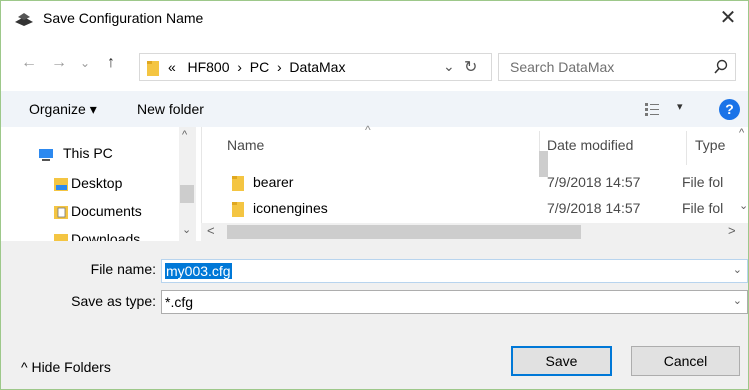 The image size is (749, 390). I want to click on tree-scrollbar: ^ ⌄, so click(187, 184).